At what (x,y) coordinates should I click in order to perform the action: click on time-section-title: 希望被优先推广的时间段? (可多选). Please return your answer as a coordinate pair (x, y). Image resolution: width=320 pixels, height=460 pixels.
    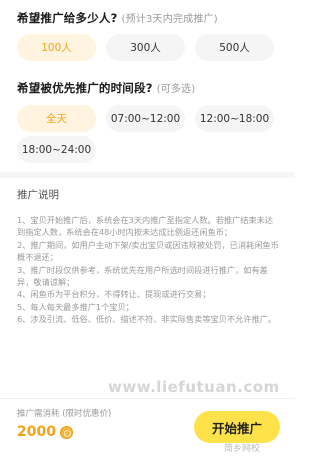
    Looking at the image, I should click on (106, 88).